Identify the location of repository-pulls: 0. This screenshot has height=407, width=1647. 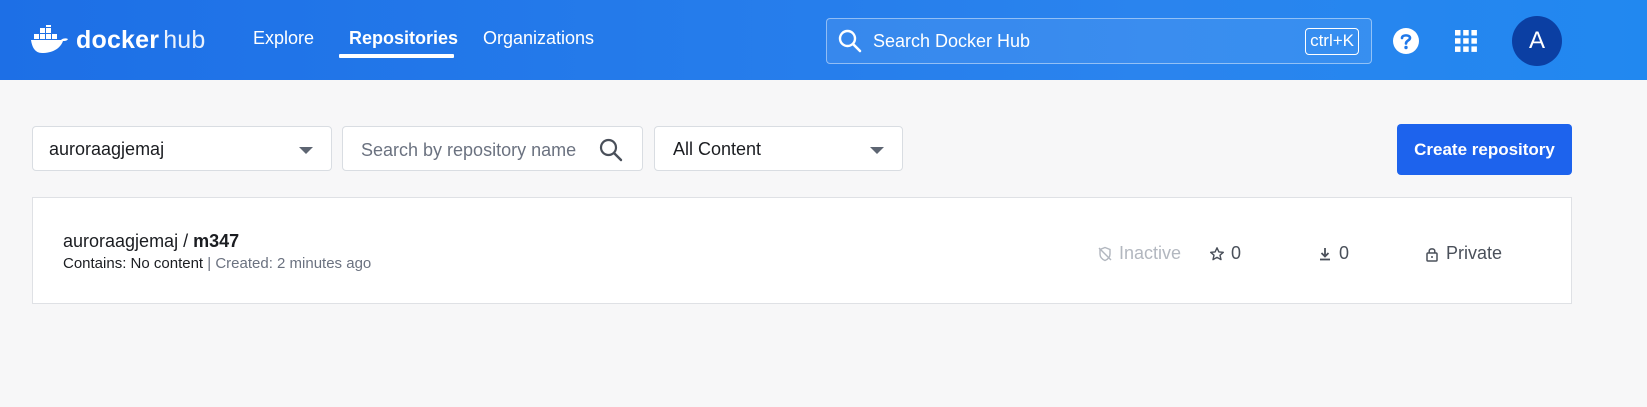
(1333, 253).